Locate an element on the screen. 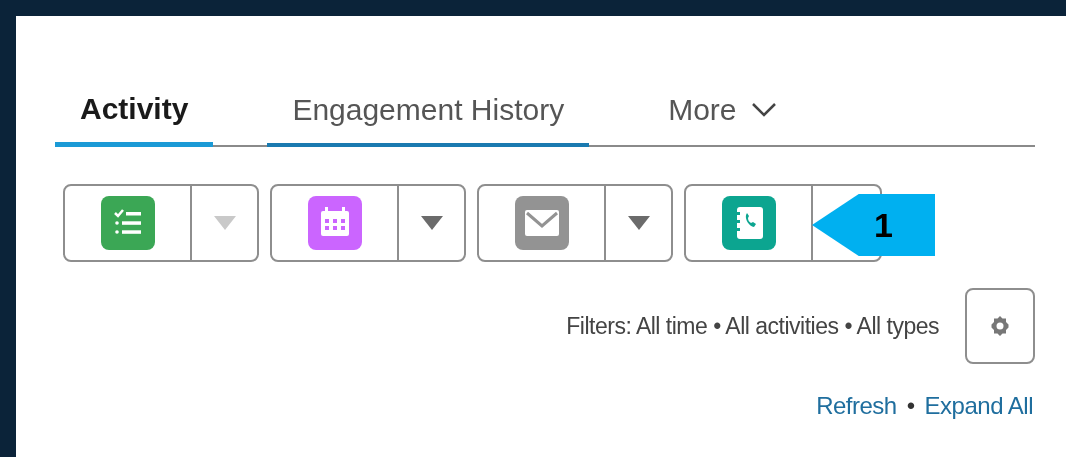 The height and width of the screenshot is (457, 1066). filters-text: Filters: All time • All activities • All types is located at coordinates (752, 326).